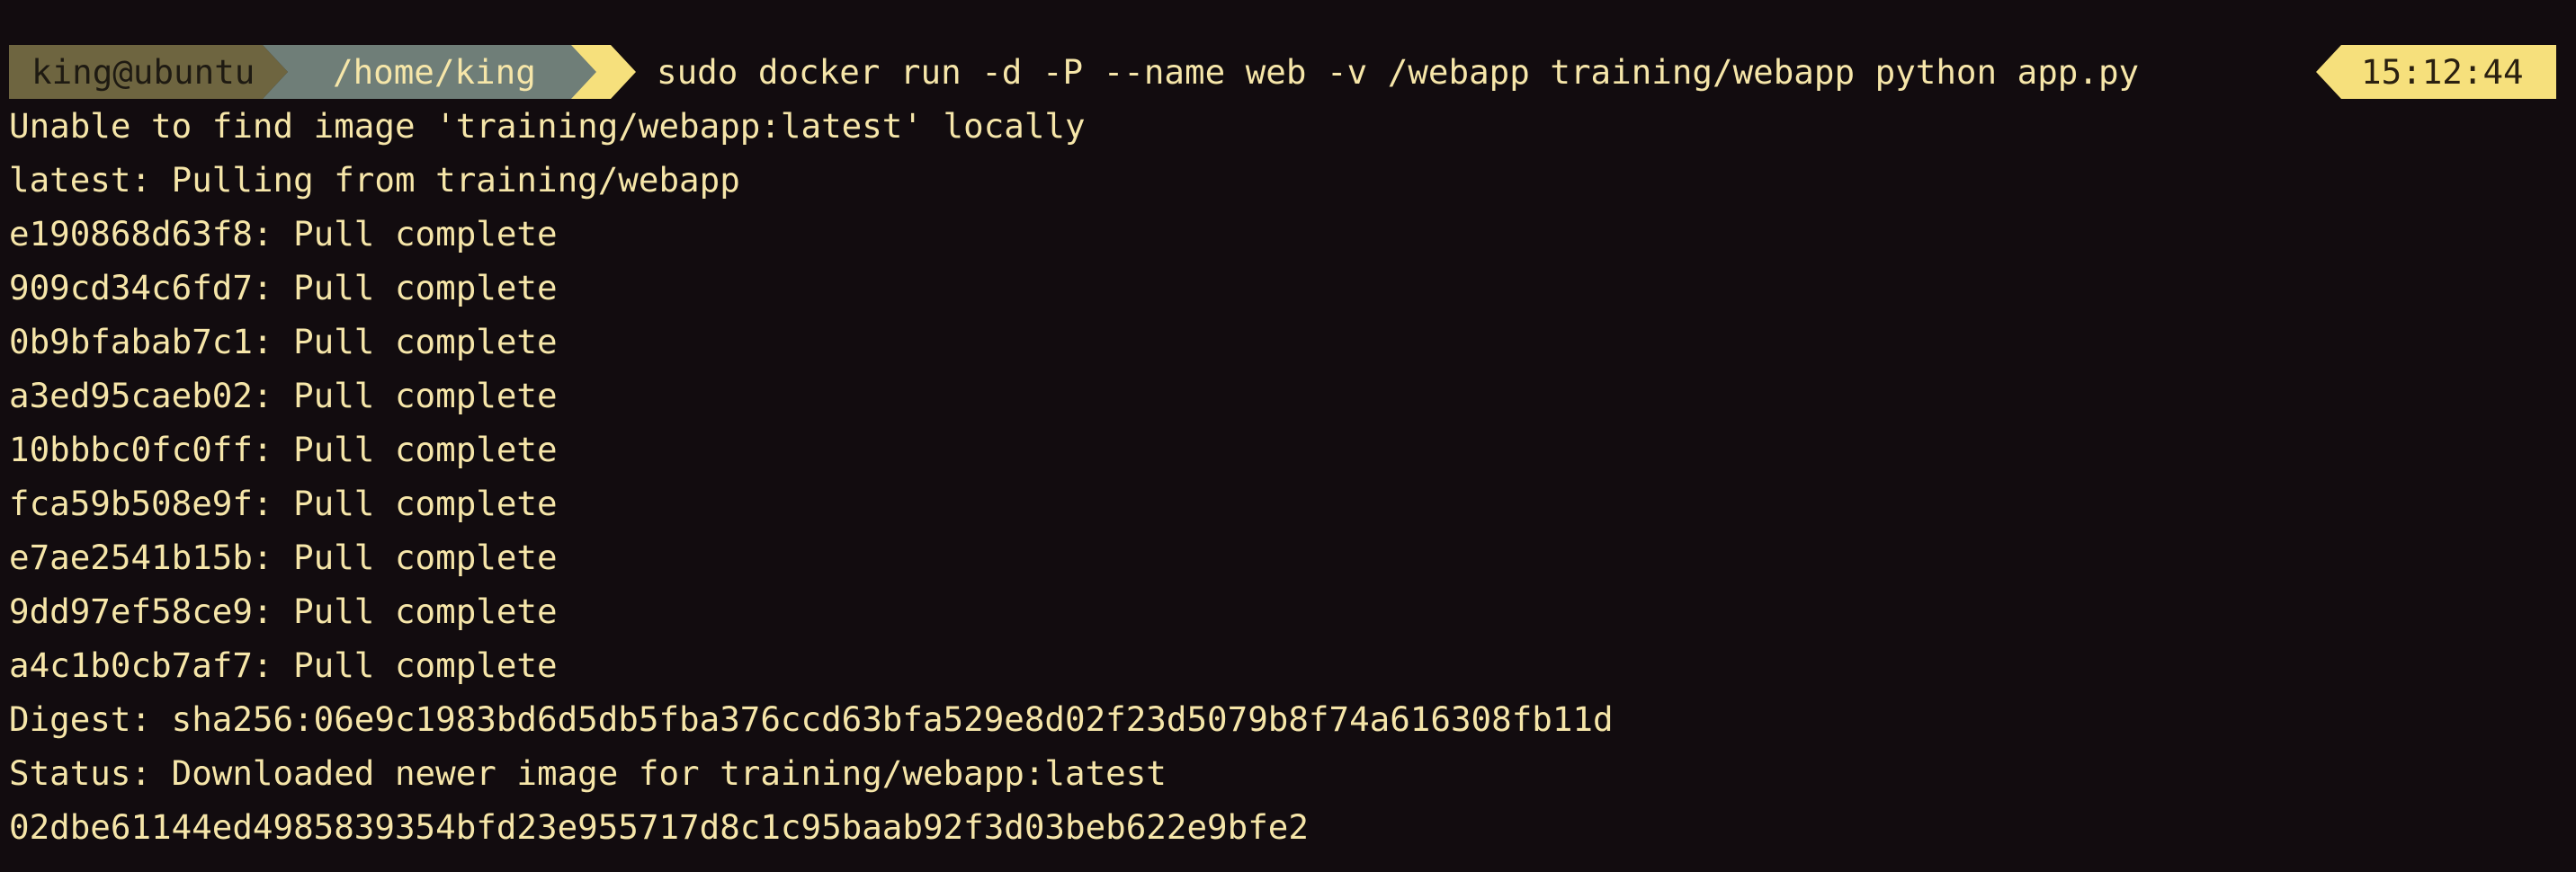  Describe the element at coordinates (283, 395) in the screenshot. I see `output-line: a3ed95caeb02: Pull complete` at that location.